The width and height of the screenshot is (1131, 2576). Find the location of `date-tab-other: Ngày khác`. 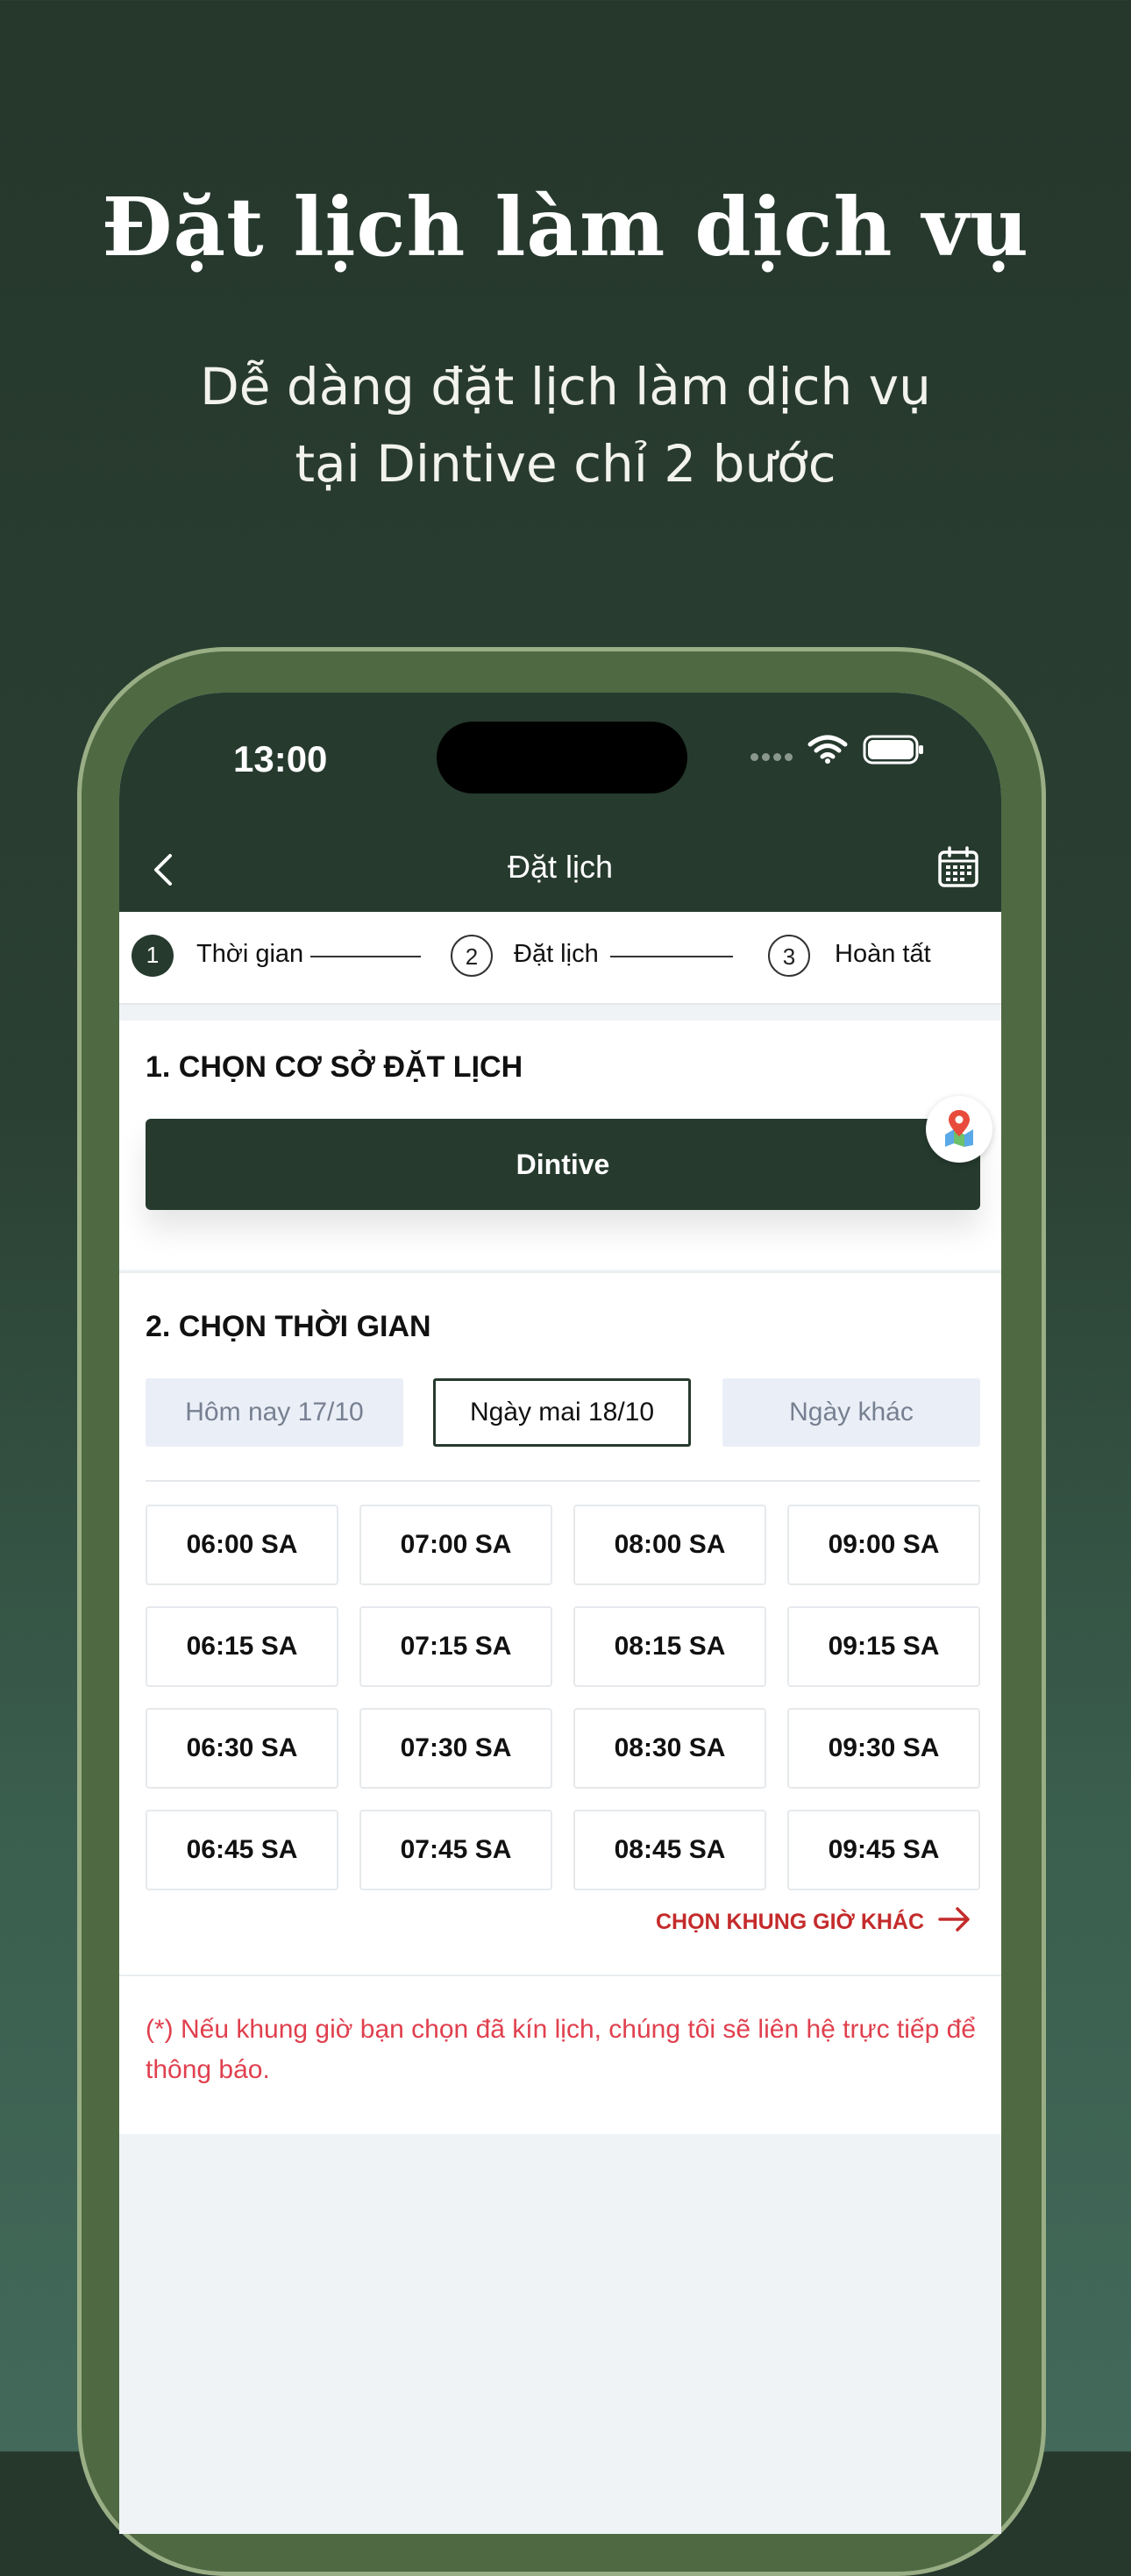

date-tab-other: Ngày khác is located at coordinates (851, 1412).